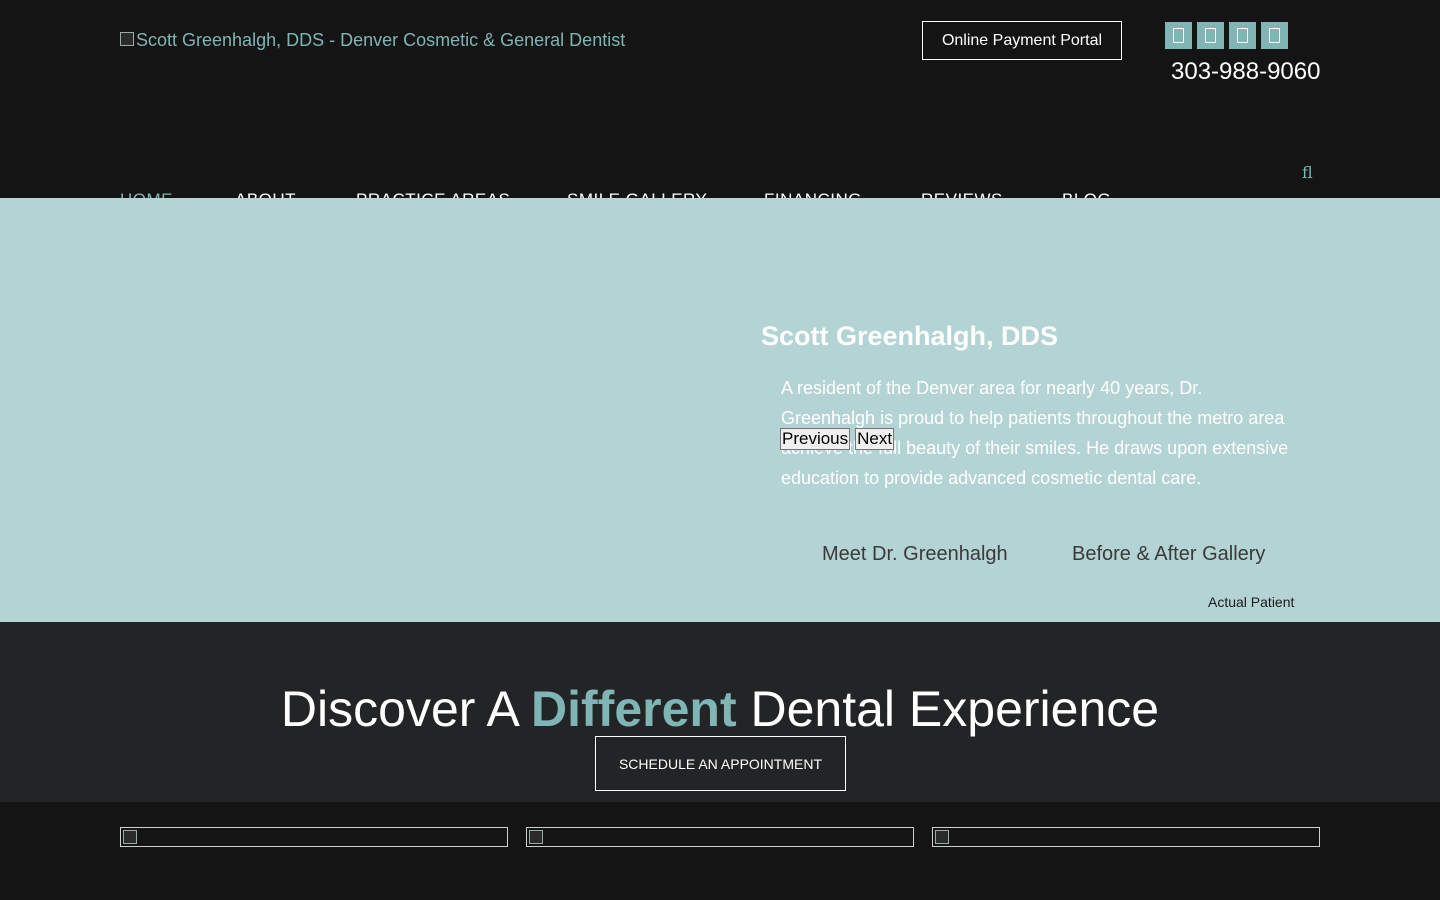 This screenshot has height=900, width=1440. What do you see at coordinates (128, 40) in the screenshot?
I see `broken-image-icon` at bounding box center [128, 40].